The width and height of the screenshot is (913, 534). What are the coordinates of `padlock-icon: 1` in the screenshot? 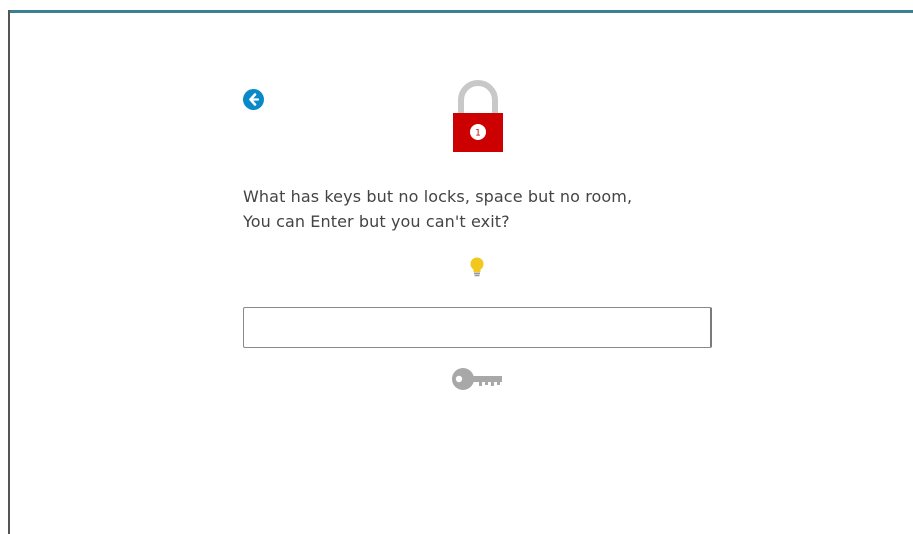 It's located at (478, 117).